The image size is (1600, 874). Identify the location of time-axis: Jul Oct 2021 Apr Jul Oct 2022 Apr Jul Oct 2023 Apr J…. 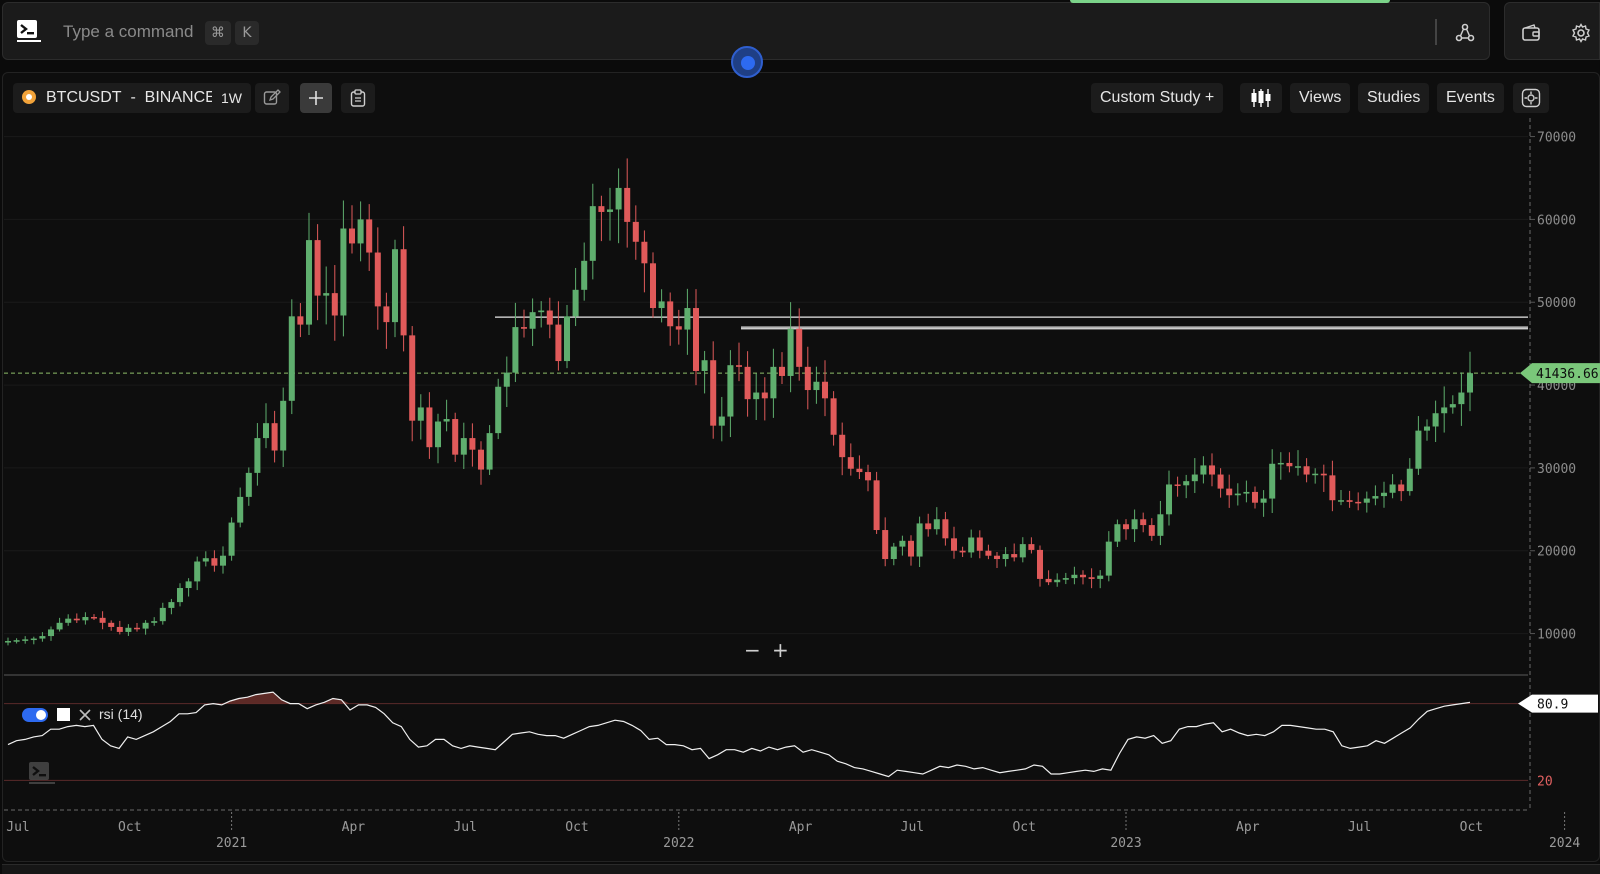
(792, 830).